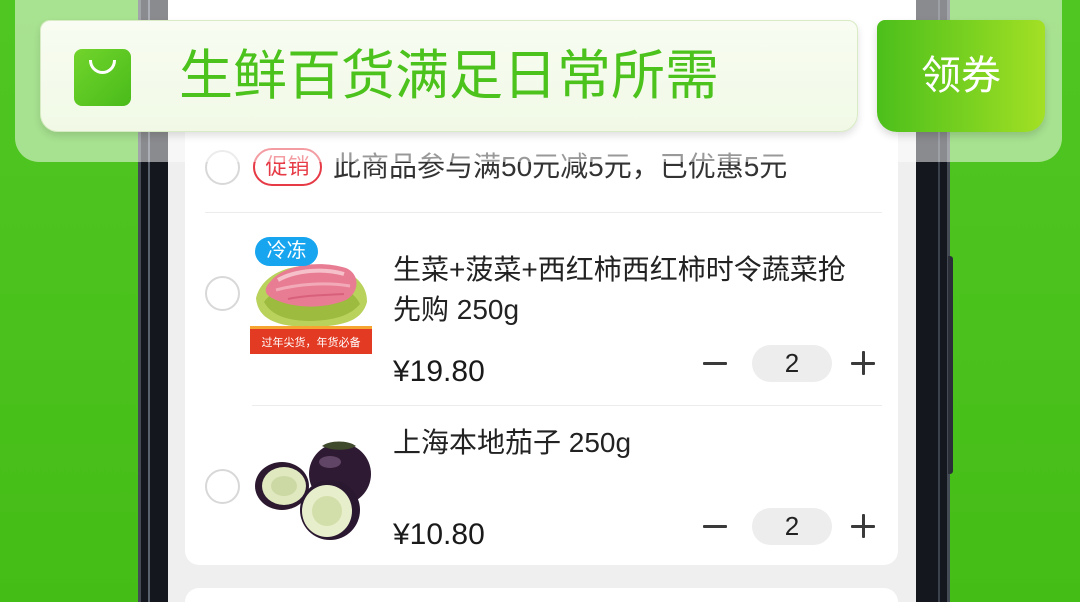 Image resolution: width=1080 pixels, height=602 pixels. I want to click on product-price: ¥19.80, so click(439, 371).